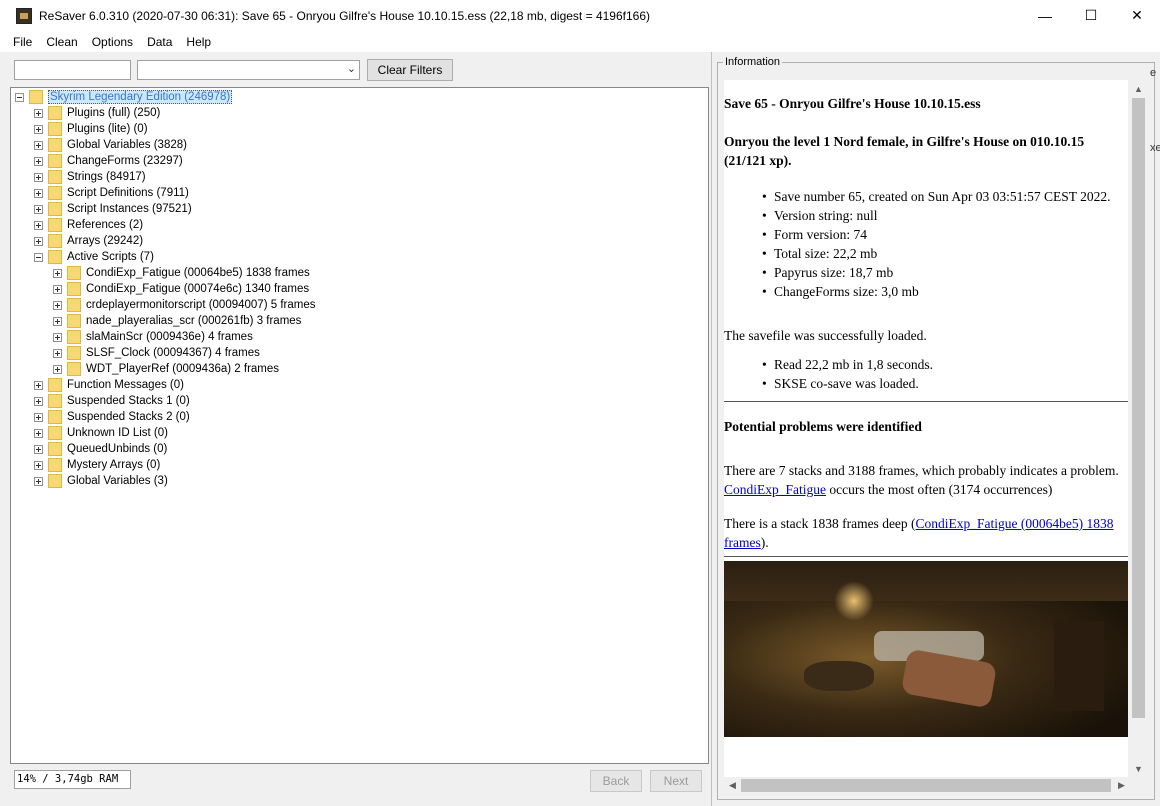 The width and height of the screenshot is (1160, 806). Describe the element at coordinates (193, 321) in the screenshot. I see `tree-node-label: nade_playeralias_scr (000261fb) 3 frames` at that location.